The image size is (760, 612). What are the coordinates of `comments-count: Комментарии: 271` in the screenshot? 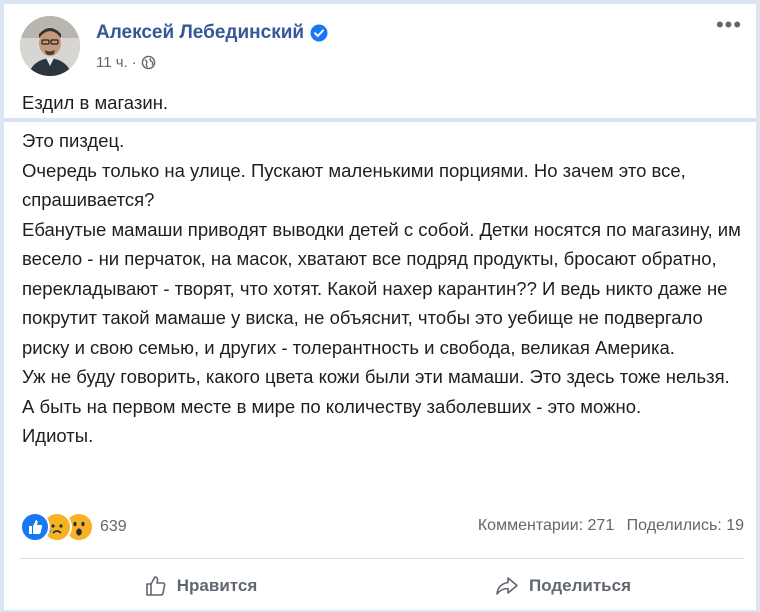 It's located at (546, 525).